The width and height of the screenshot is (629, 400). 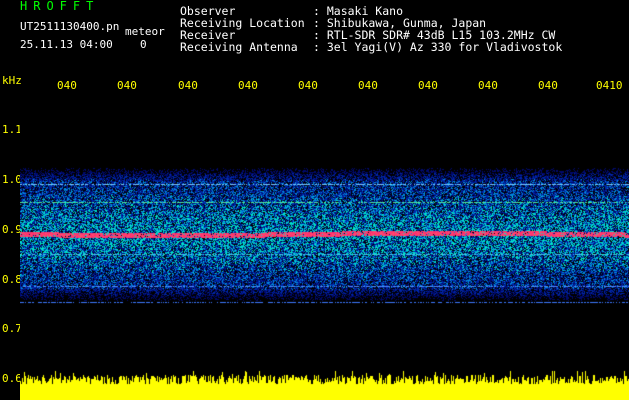 What do you see at coordinates (12, 378) in the screenshot?
I see `y-tick-label: 0.6` at bounding box center [12, 378].